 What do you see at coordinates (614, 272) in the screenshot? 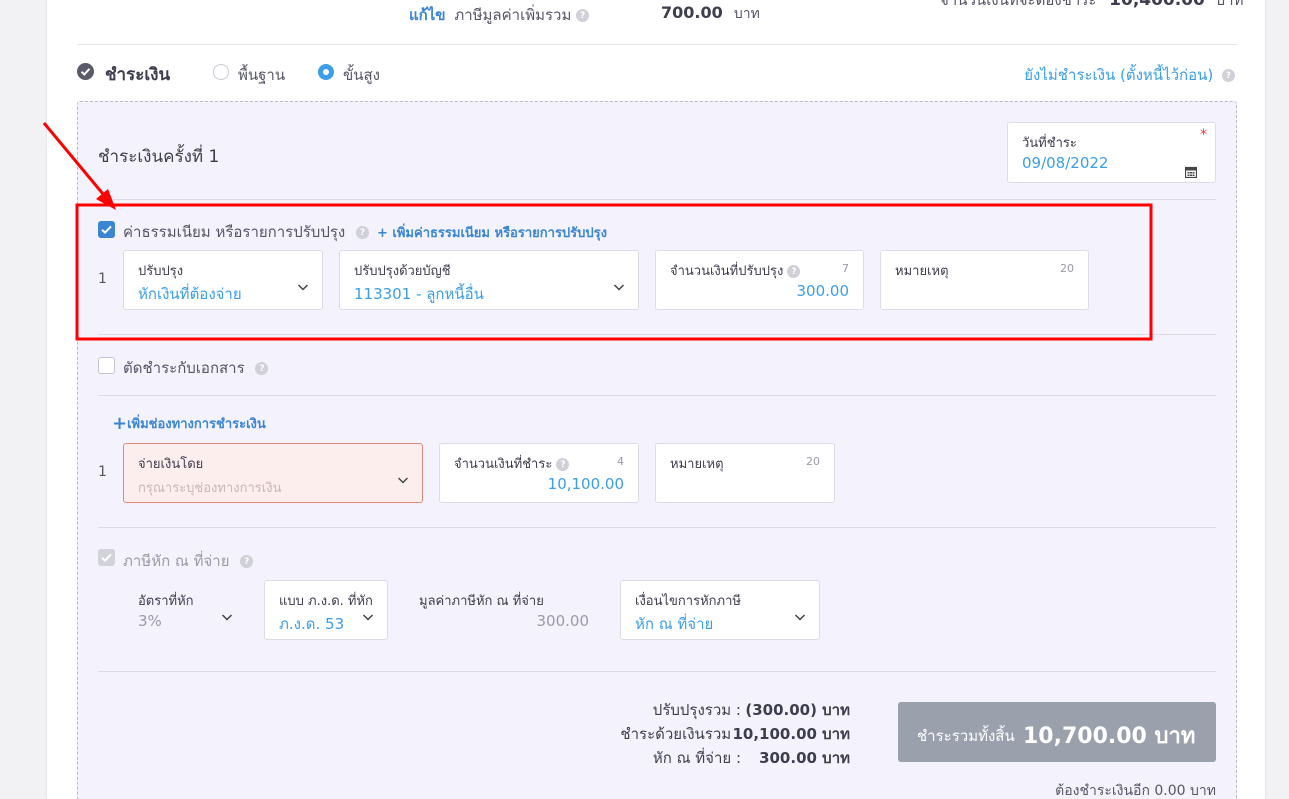
I see `highlight-box` at bounding box center [614, 272].